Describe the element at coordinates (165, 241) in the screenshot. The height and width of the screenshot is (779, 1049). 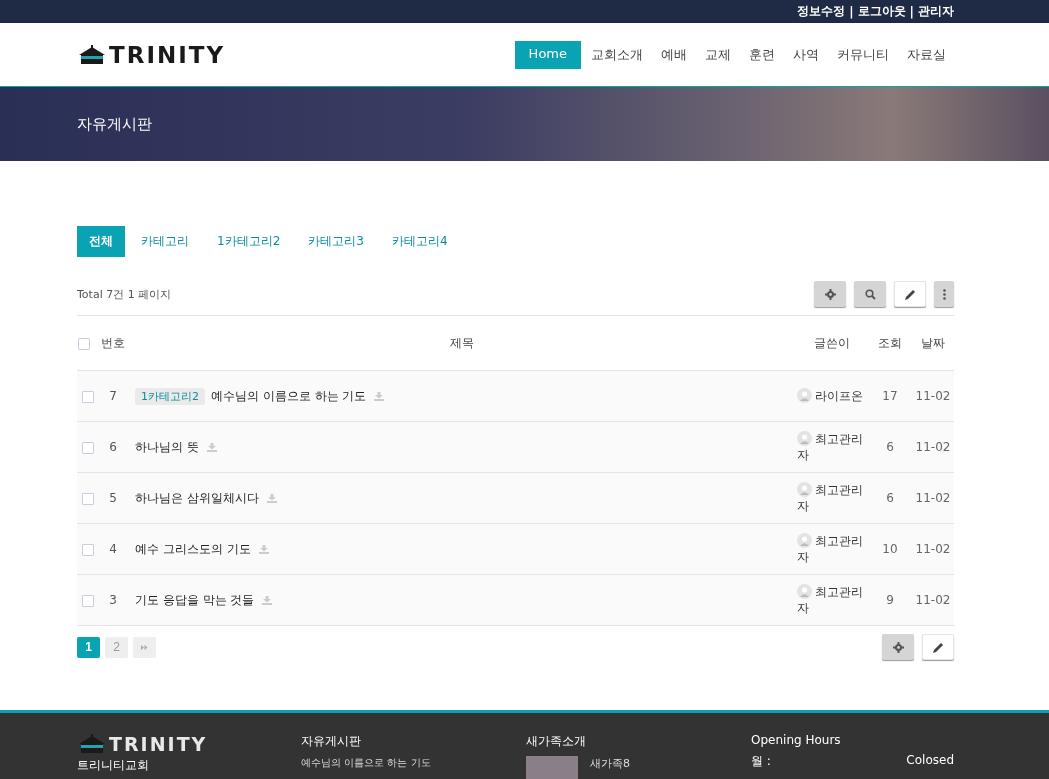
I see `category-tab: 카테고리` at that location.